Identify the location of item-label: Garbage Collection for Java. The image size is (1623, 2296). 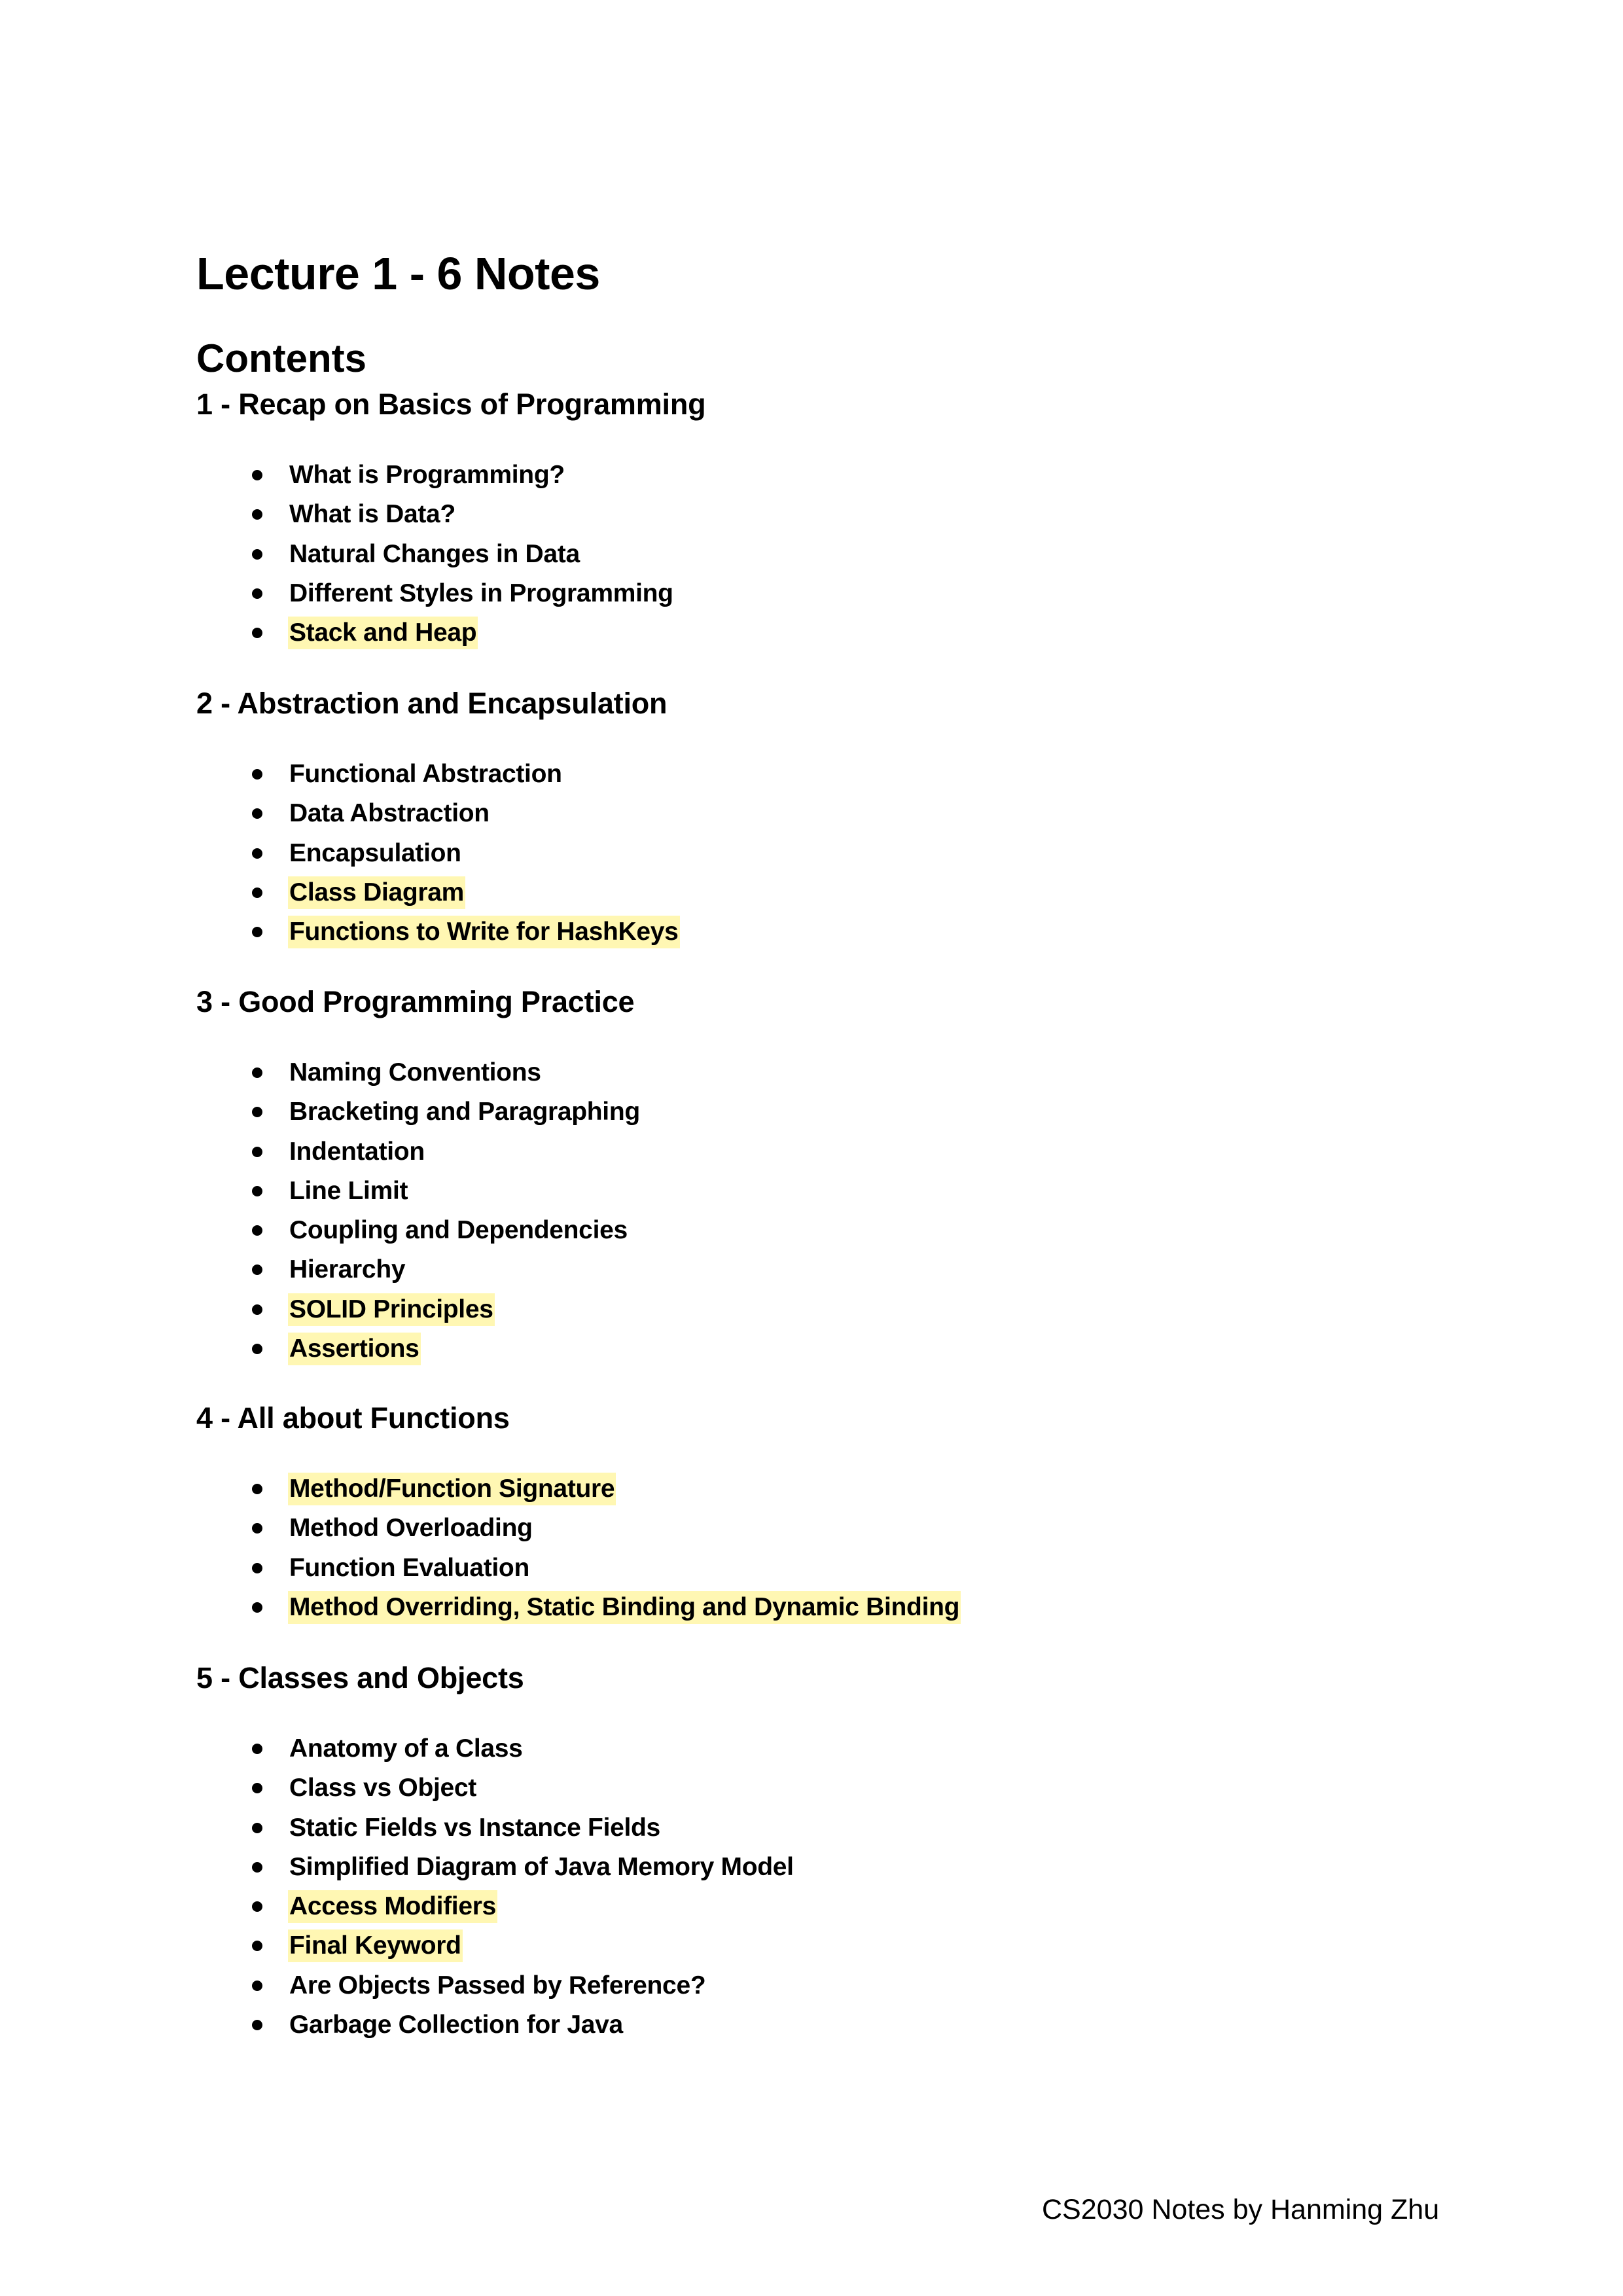
(456, 2025).